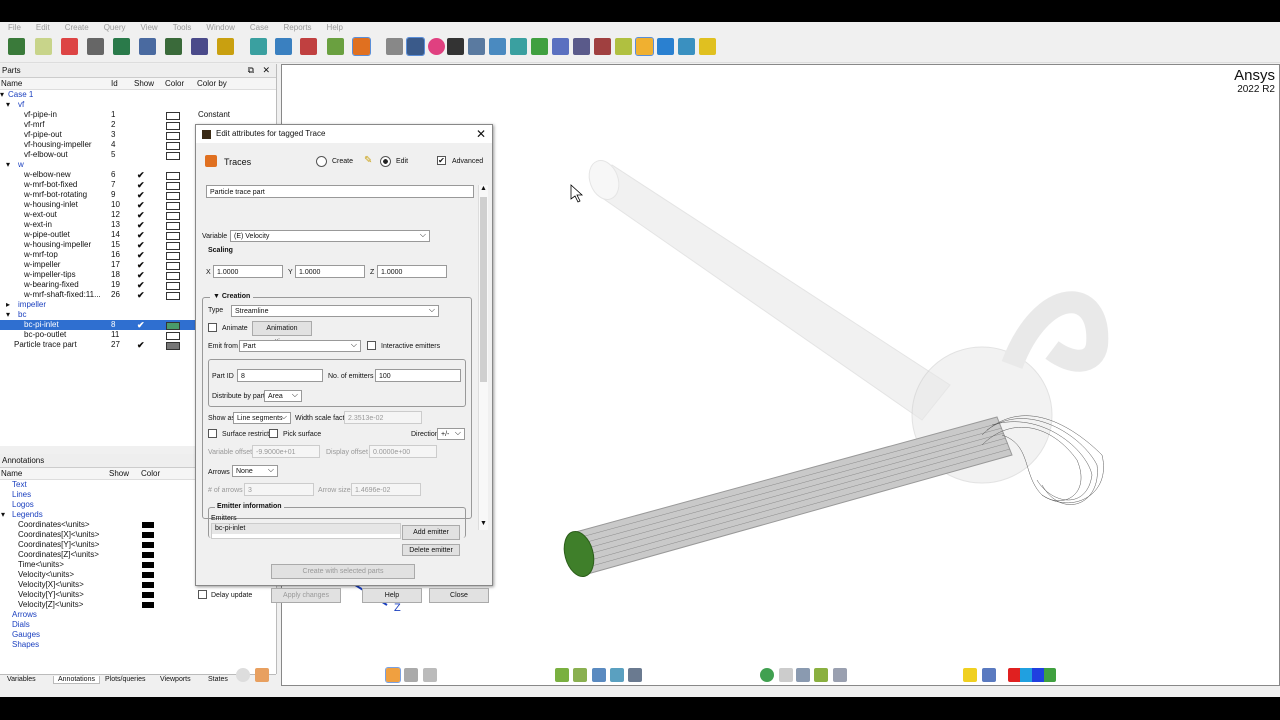 This screenshot has width=1280, height=720. I want to click on annot-col-show: Show, so click(119, 473).